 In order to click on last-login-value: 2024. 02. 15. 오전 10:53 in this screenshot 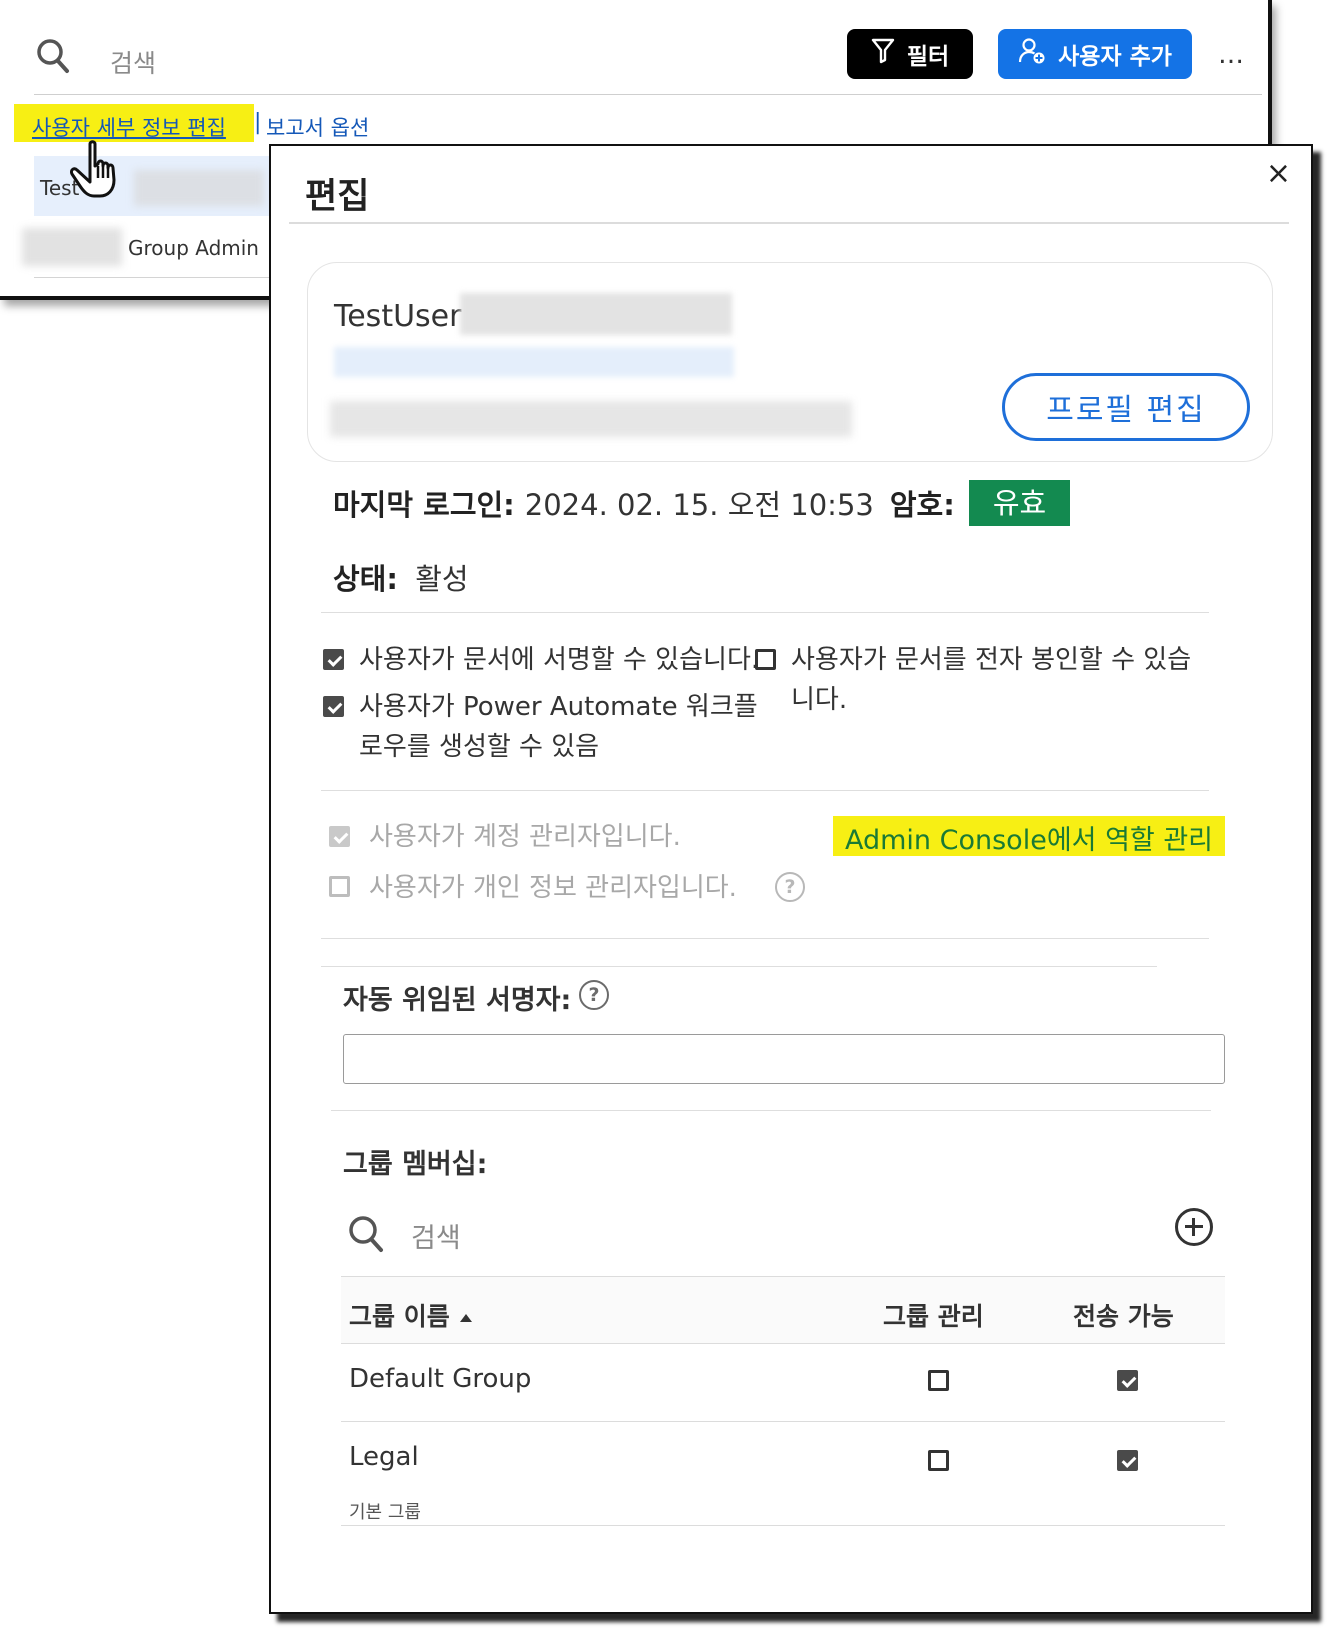, I will do `click(699, 505)`.